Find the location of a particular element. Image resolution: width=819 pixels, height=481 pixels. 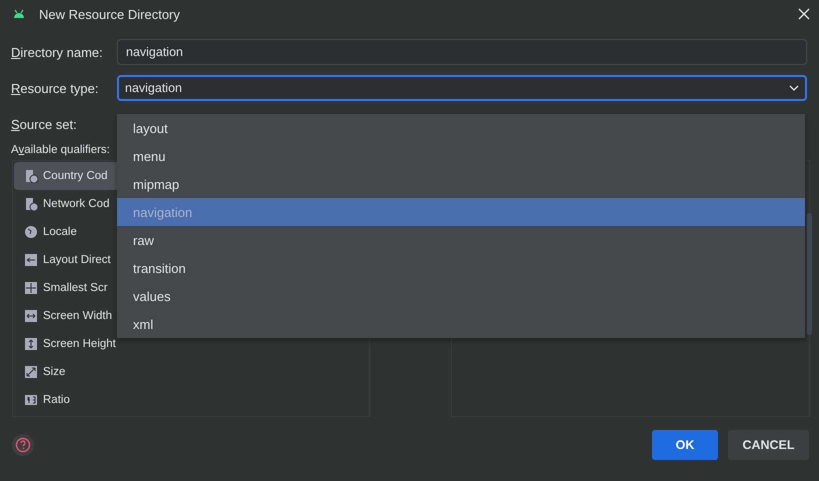

field-label: Directory name: is located at coordinates (57, 52).